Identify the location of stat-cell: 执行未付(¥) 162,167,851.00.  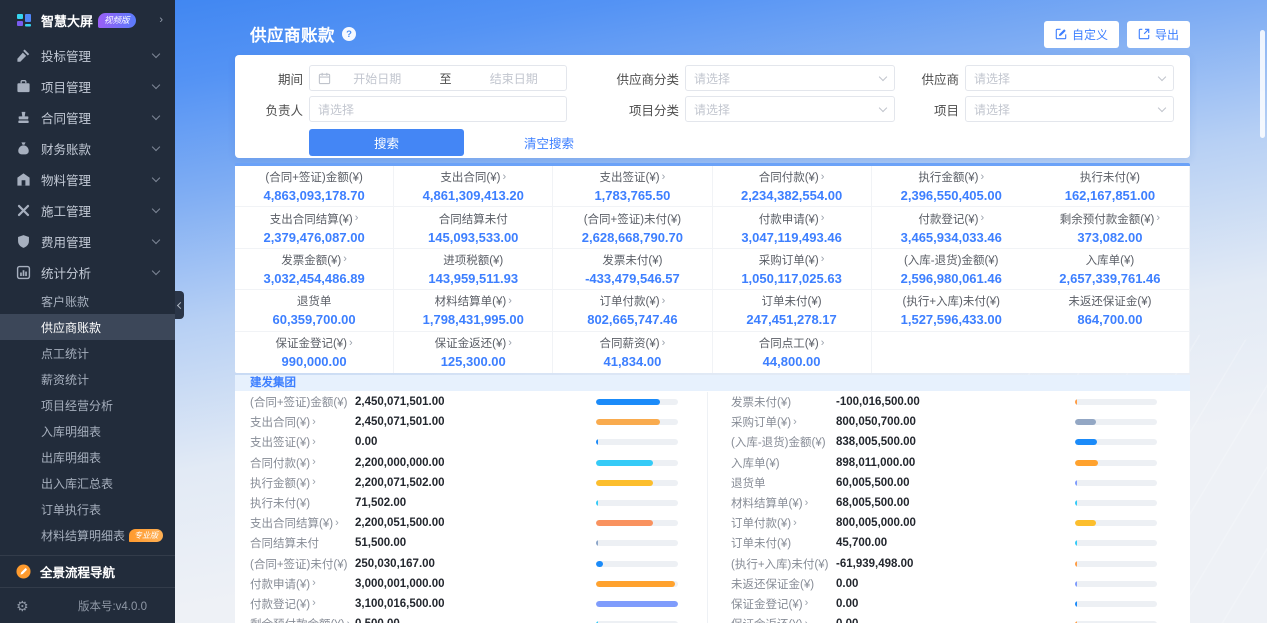
(1110, 187).